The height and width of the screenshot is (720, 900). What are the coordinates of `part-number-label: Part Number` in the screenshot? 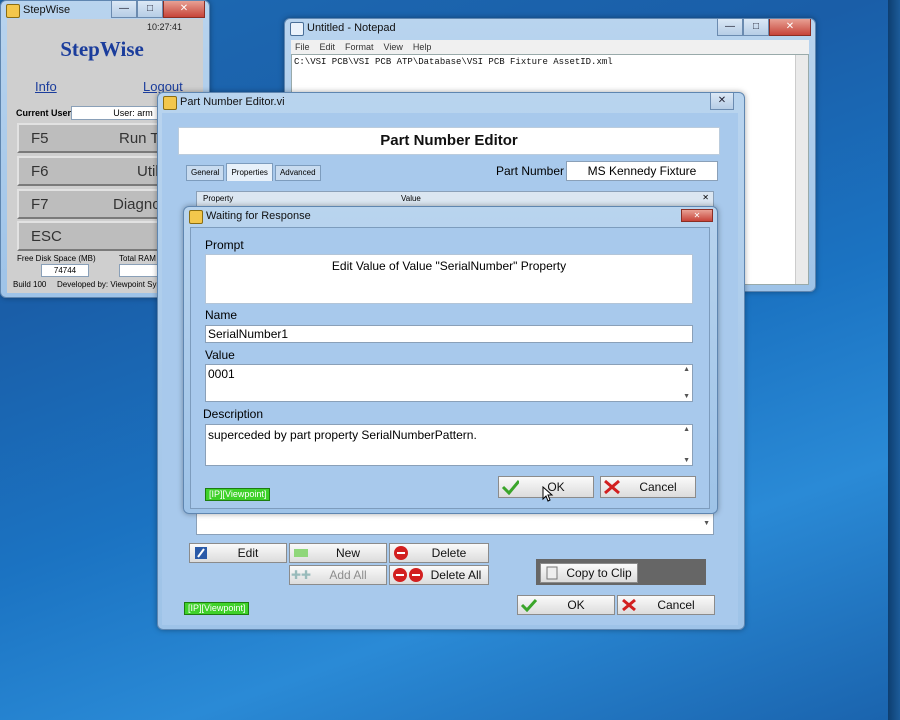 It's located at (530, 171).